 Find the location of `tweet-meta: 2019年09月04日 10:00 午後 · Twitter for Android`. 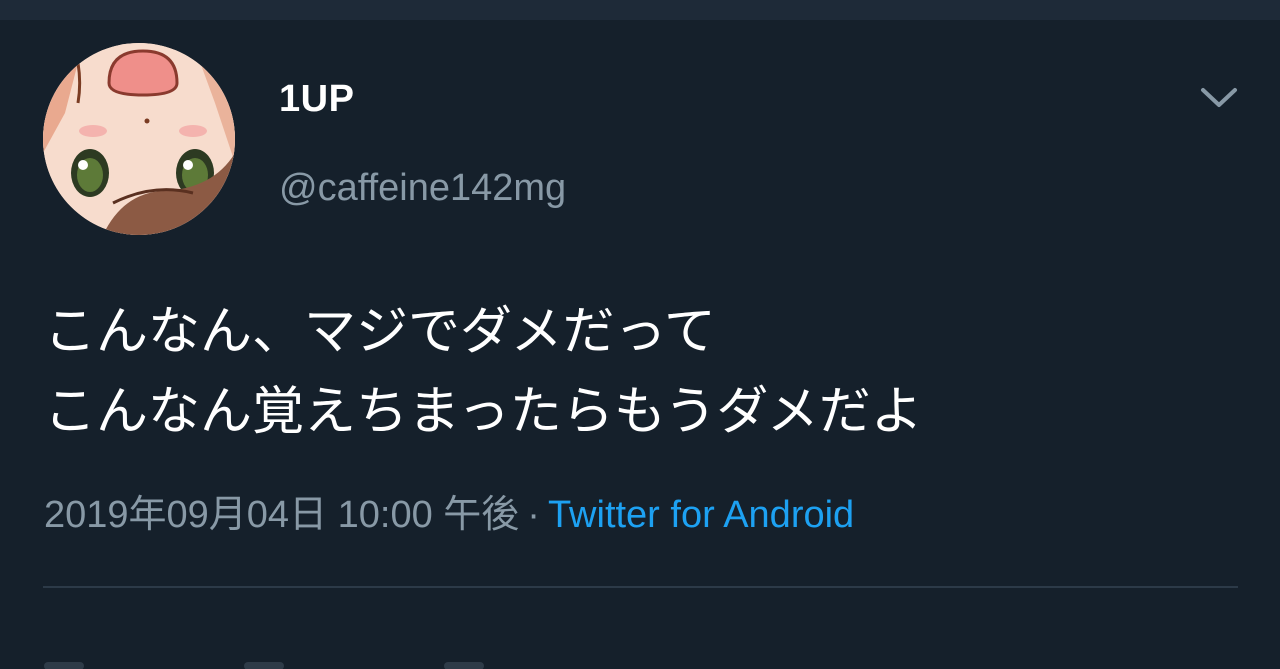

tweet-meta: 2019年09月04日 10:00 午後 · Twitter for Android is located at coordinates (449, 515).